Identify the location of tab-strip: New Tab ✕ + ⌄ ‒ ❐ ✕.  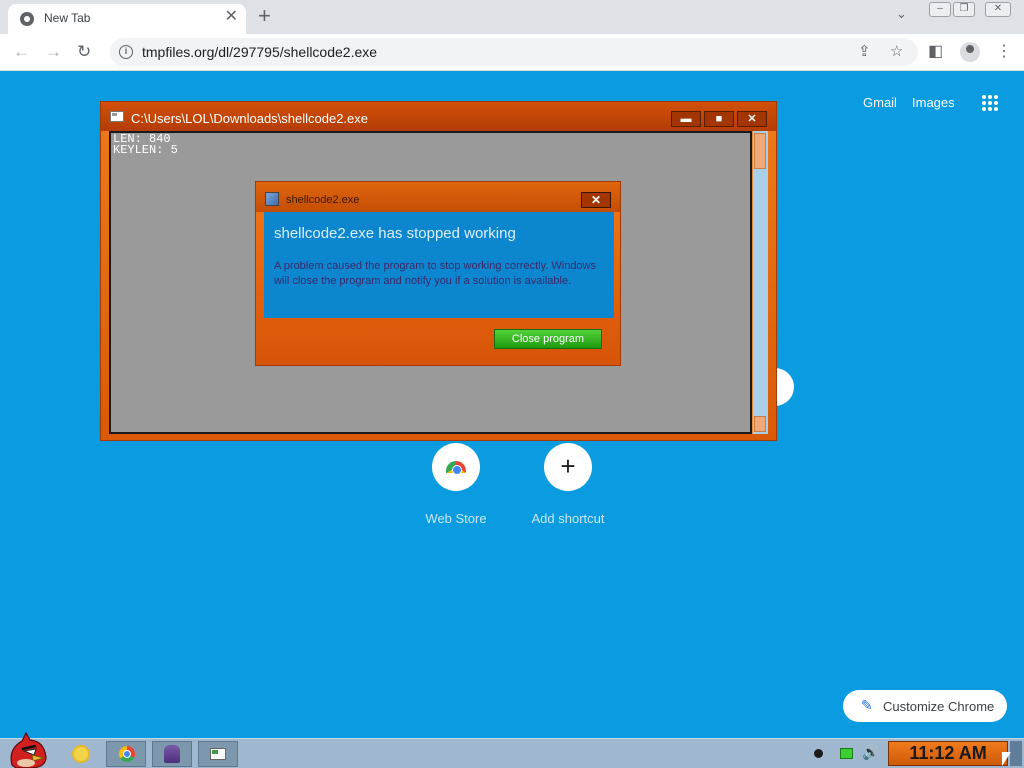
(512, 17).